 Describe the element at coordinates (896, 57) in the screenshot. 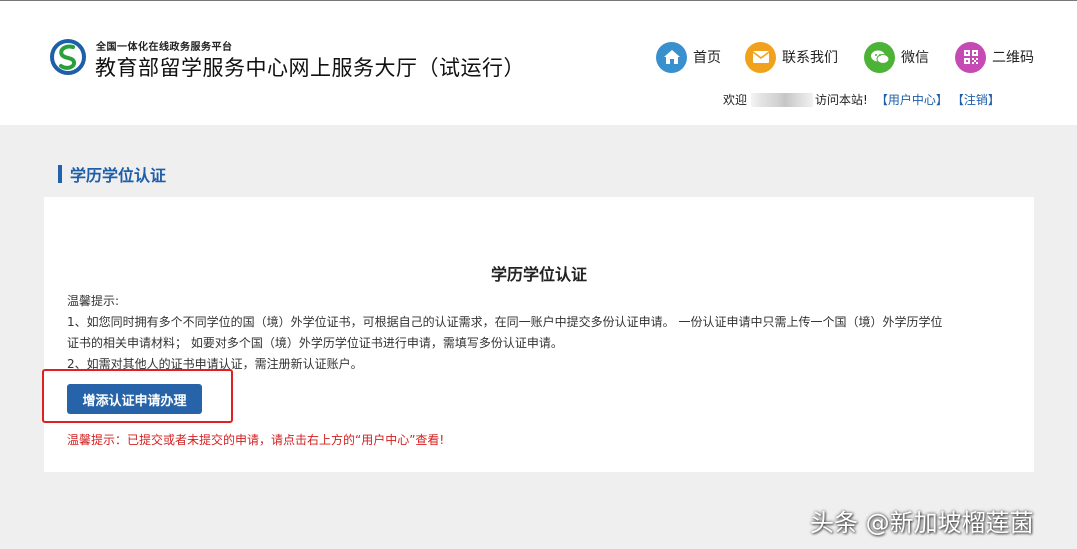

I see `nav-wechat: 微信` at that location.